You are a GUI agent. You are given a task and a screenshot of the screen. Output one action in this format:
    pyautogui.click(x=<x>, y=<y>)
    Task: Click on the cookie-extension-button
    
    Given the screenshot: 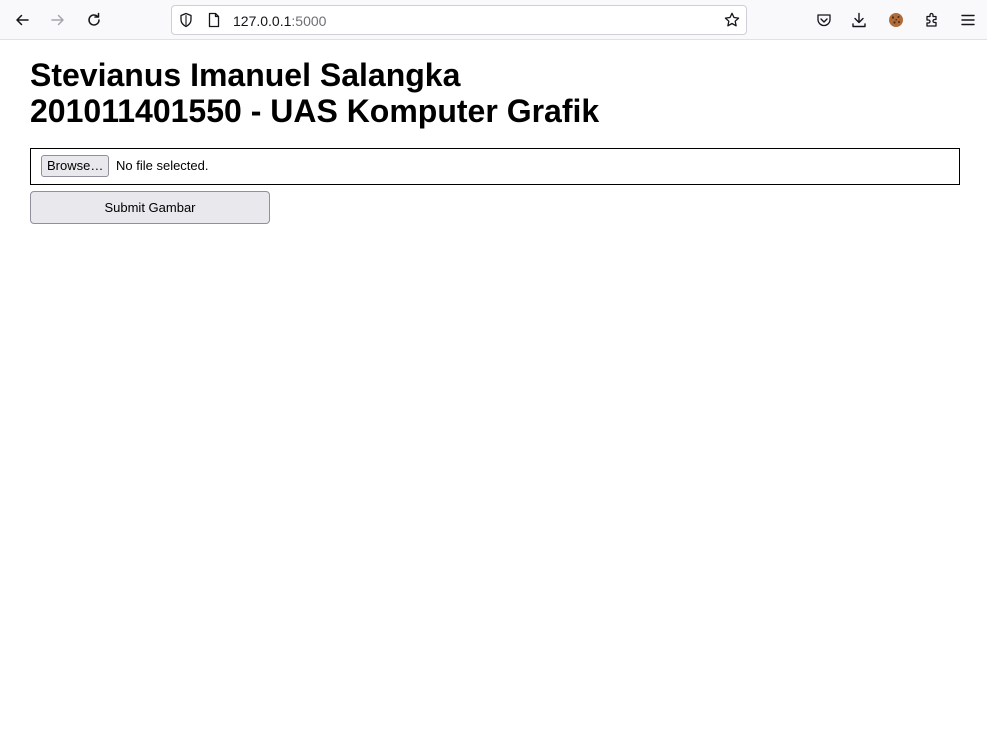 What is the action you would take?
    pyautogui.click(x=896, y=20)
    